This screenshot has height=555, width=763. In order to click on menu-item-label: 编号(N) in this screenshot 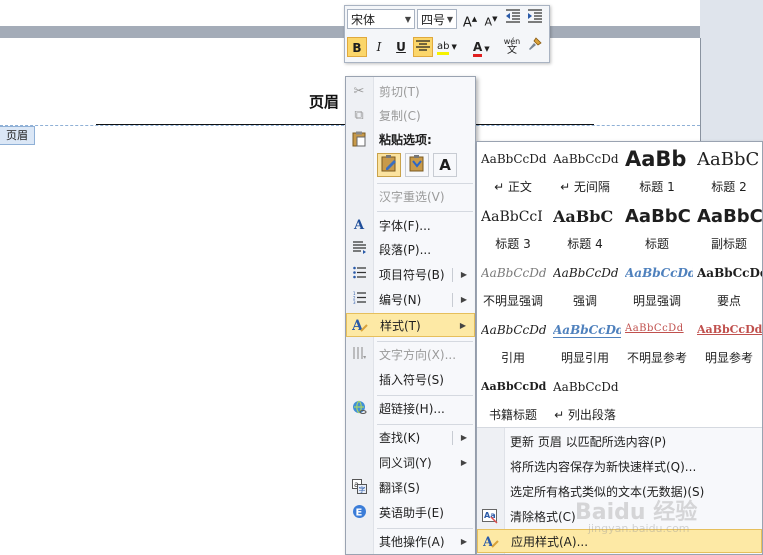, I will do `click(400, 300)`.